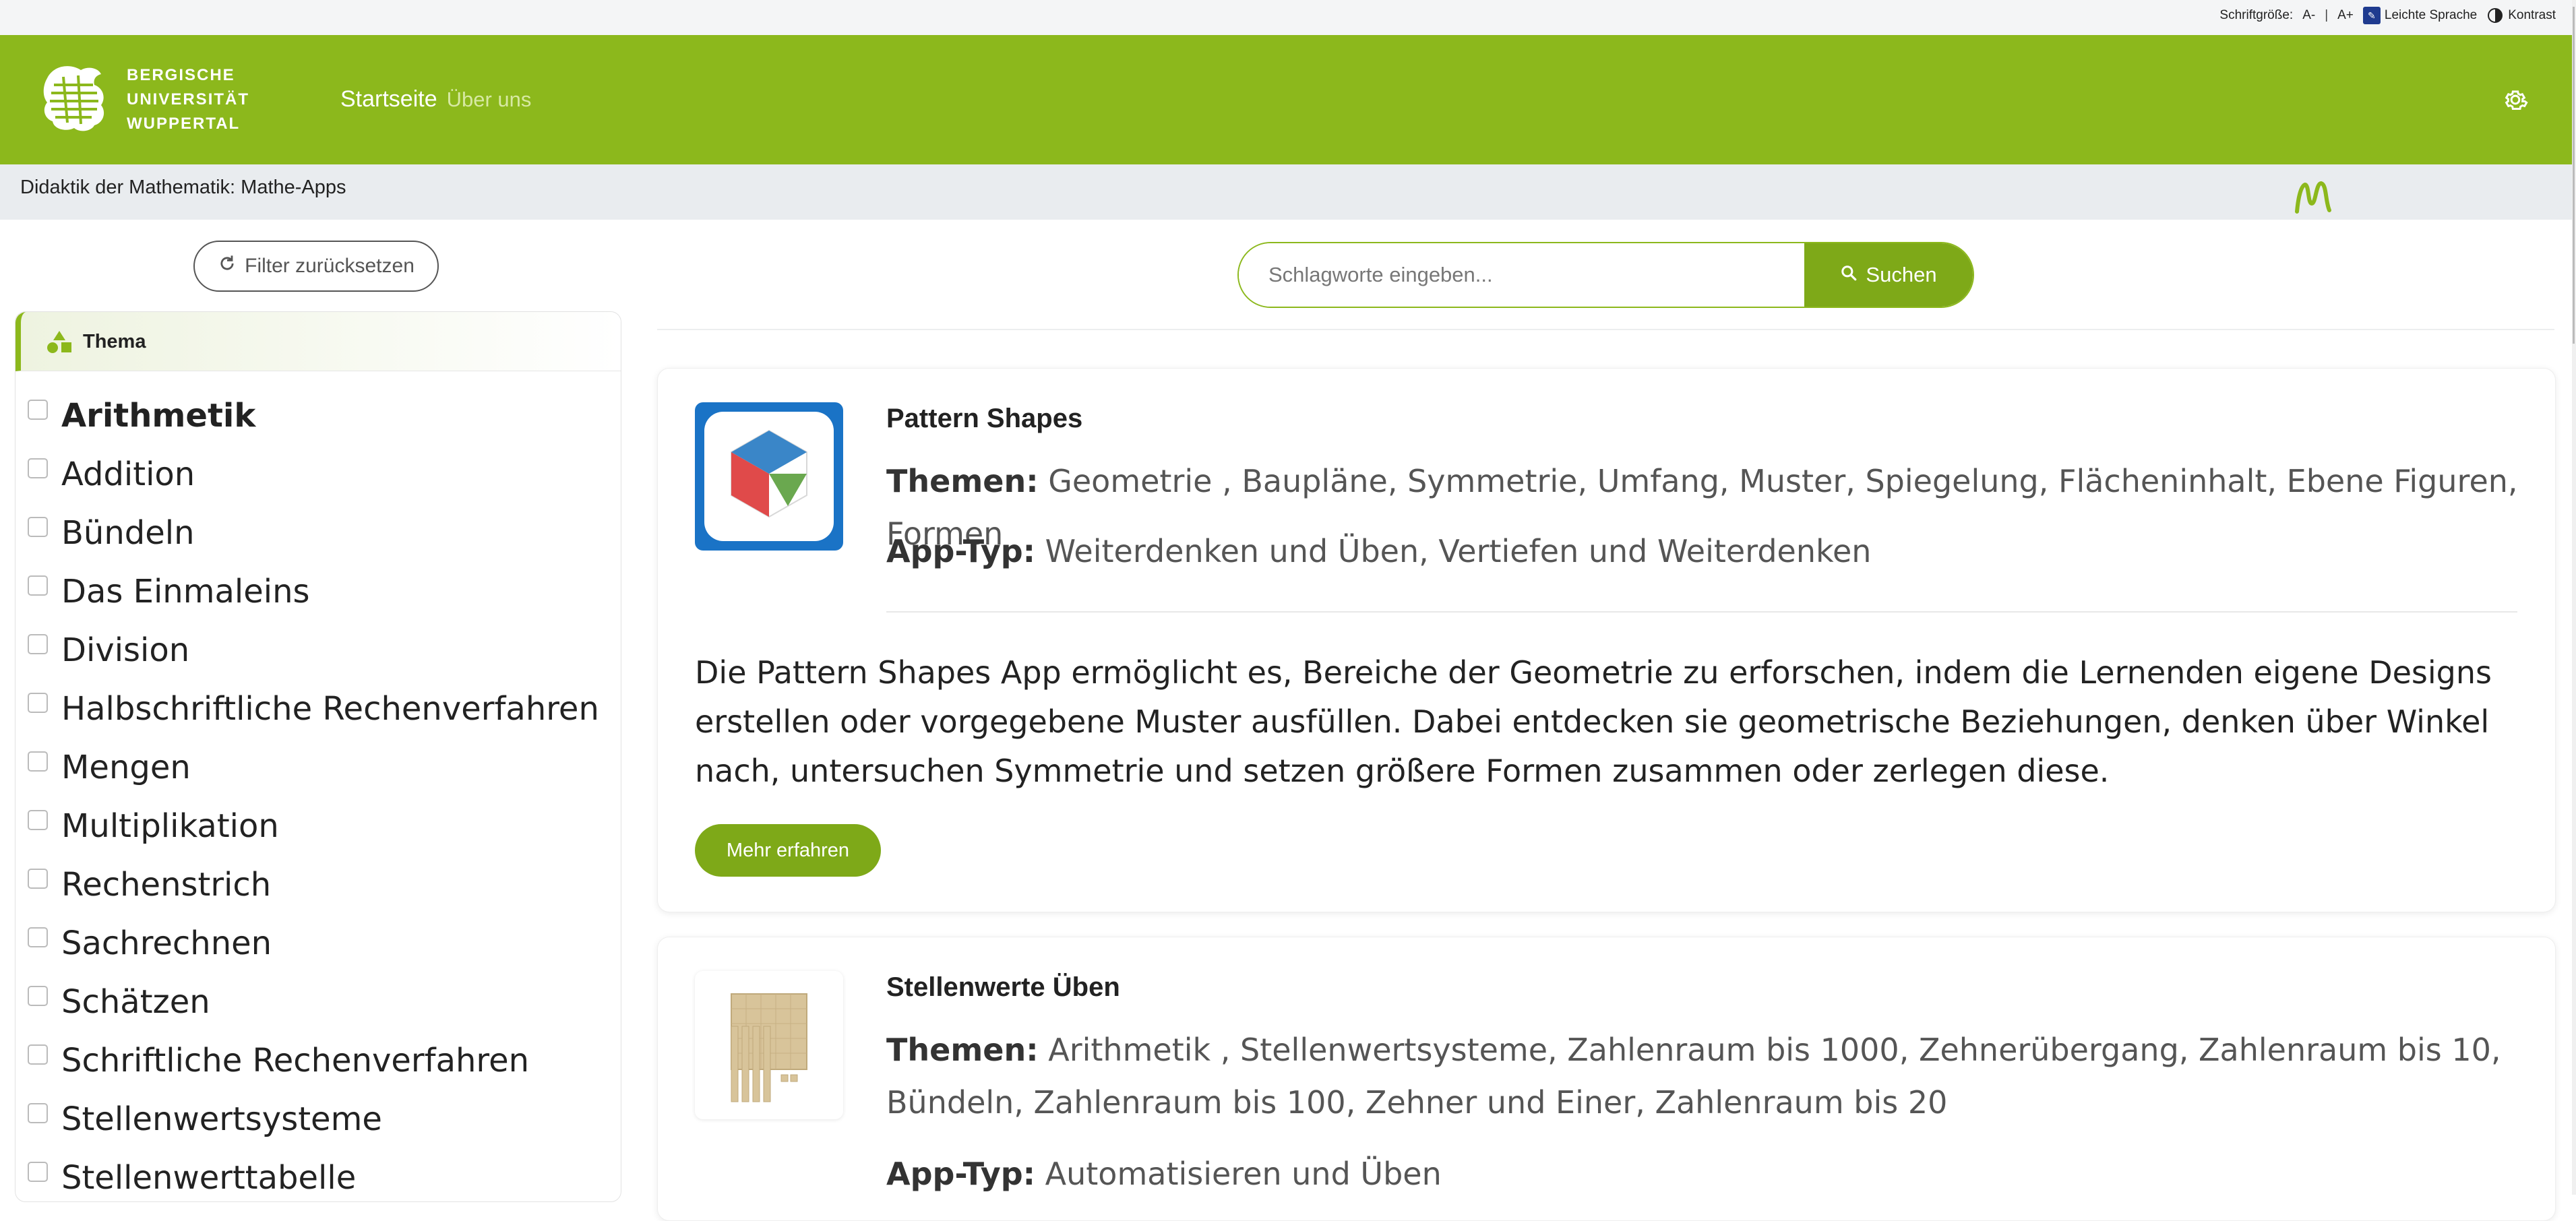  I want to click on lion-emblem-icon, so click(73, 100).